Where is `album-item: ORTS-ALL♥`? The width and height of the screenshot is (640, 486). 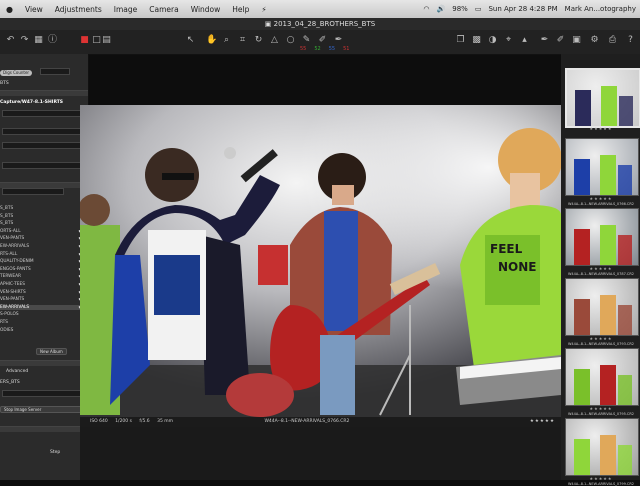
album-item: ORTS-ALL♥ is located at coordinates (41, 231).